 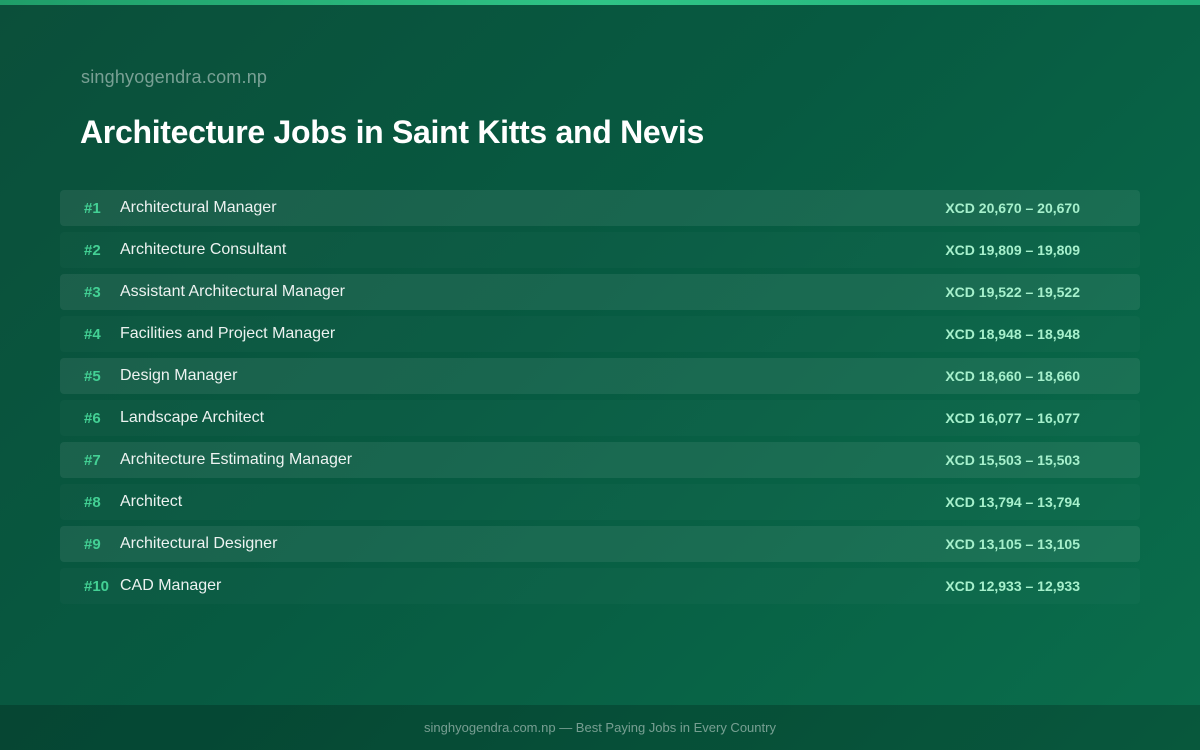 What do you see at coordinates (600, 2) in the screenshot?
I see `top-accent-bar` at bounding box center [600, 2].